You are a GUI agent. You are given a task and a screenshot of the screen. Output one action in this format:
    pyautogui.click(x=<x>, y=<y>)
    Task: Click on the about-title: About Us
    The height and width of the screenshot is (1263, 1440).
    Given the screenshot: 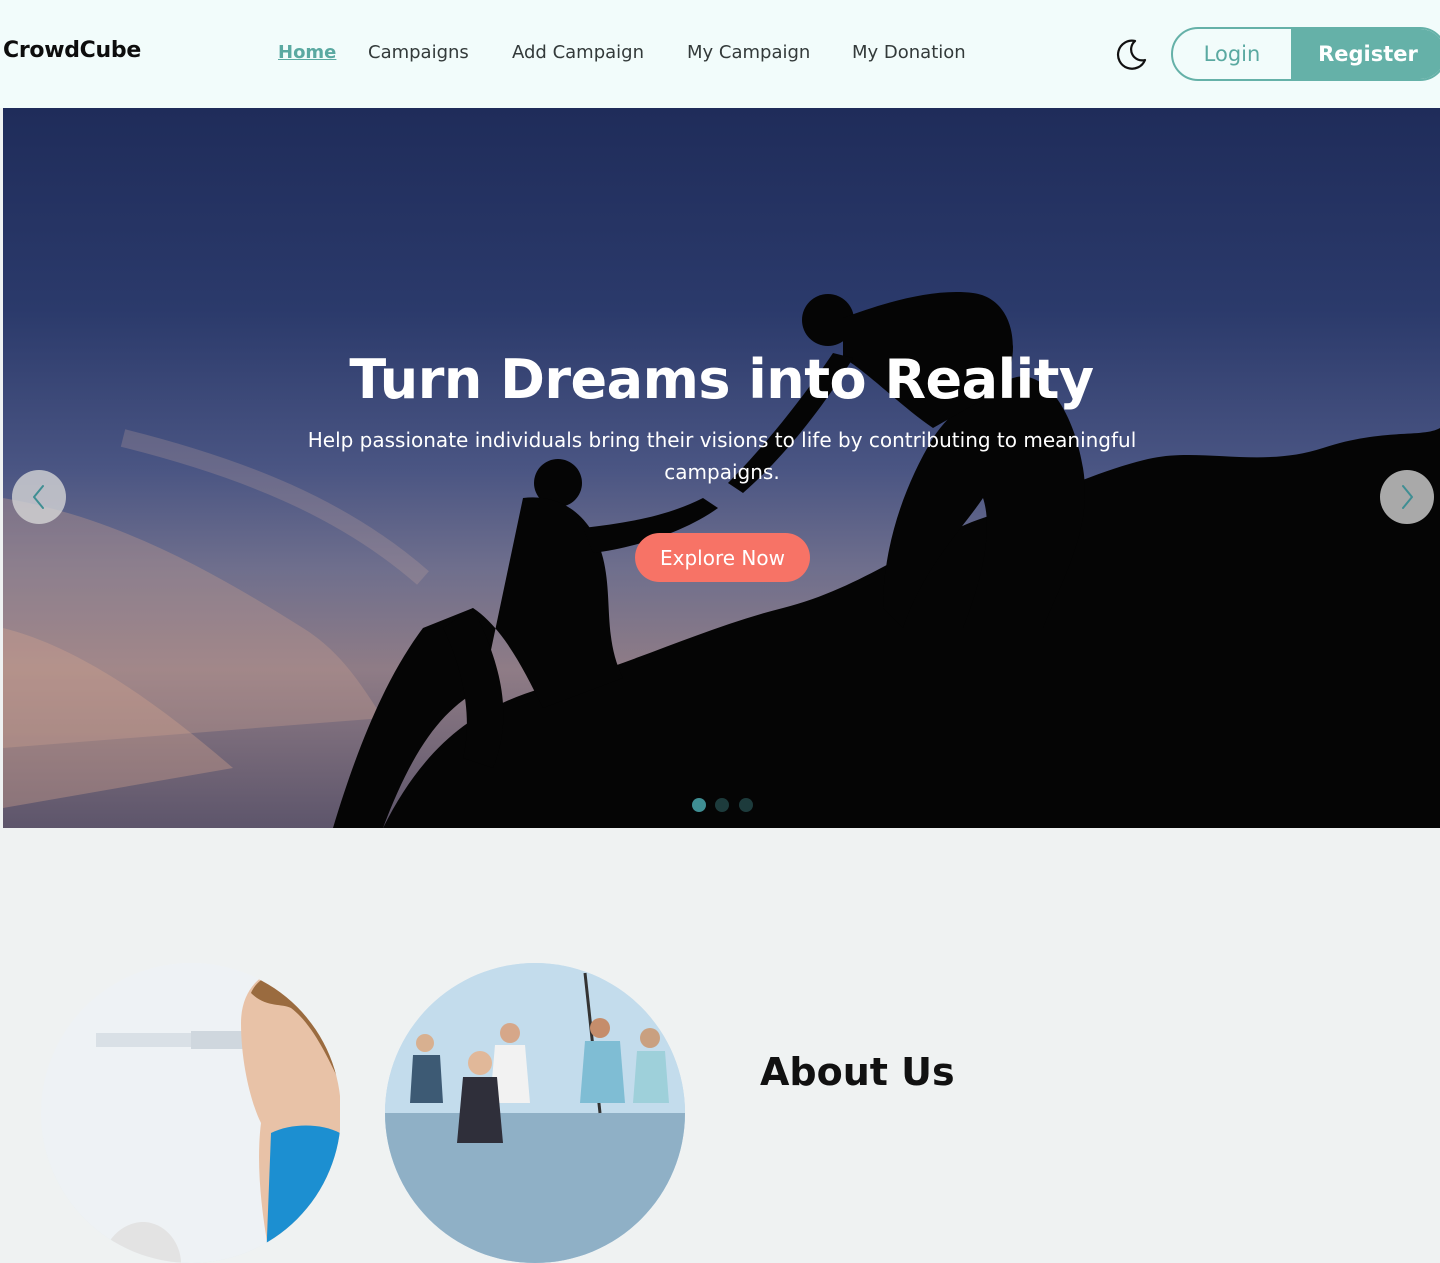 What is the action you would take?
    pyautogui.click(x=857, y=1072)
    